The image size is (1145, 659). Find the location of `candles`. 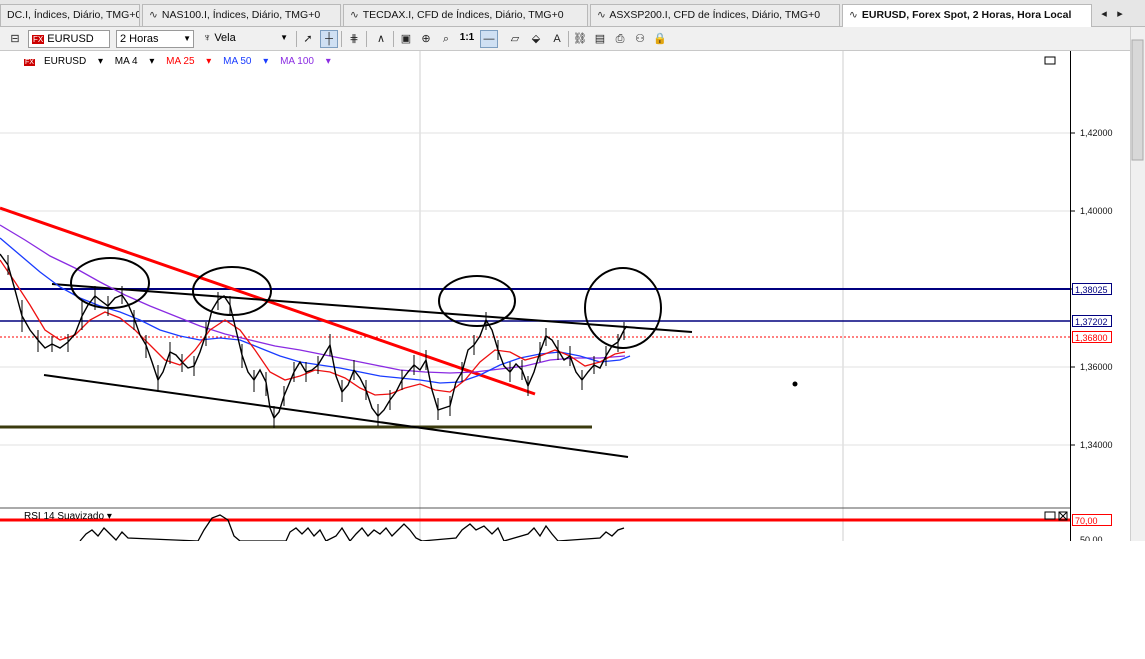

candles is located at coordinates (316, 341).